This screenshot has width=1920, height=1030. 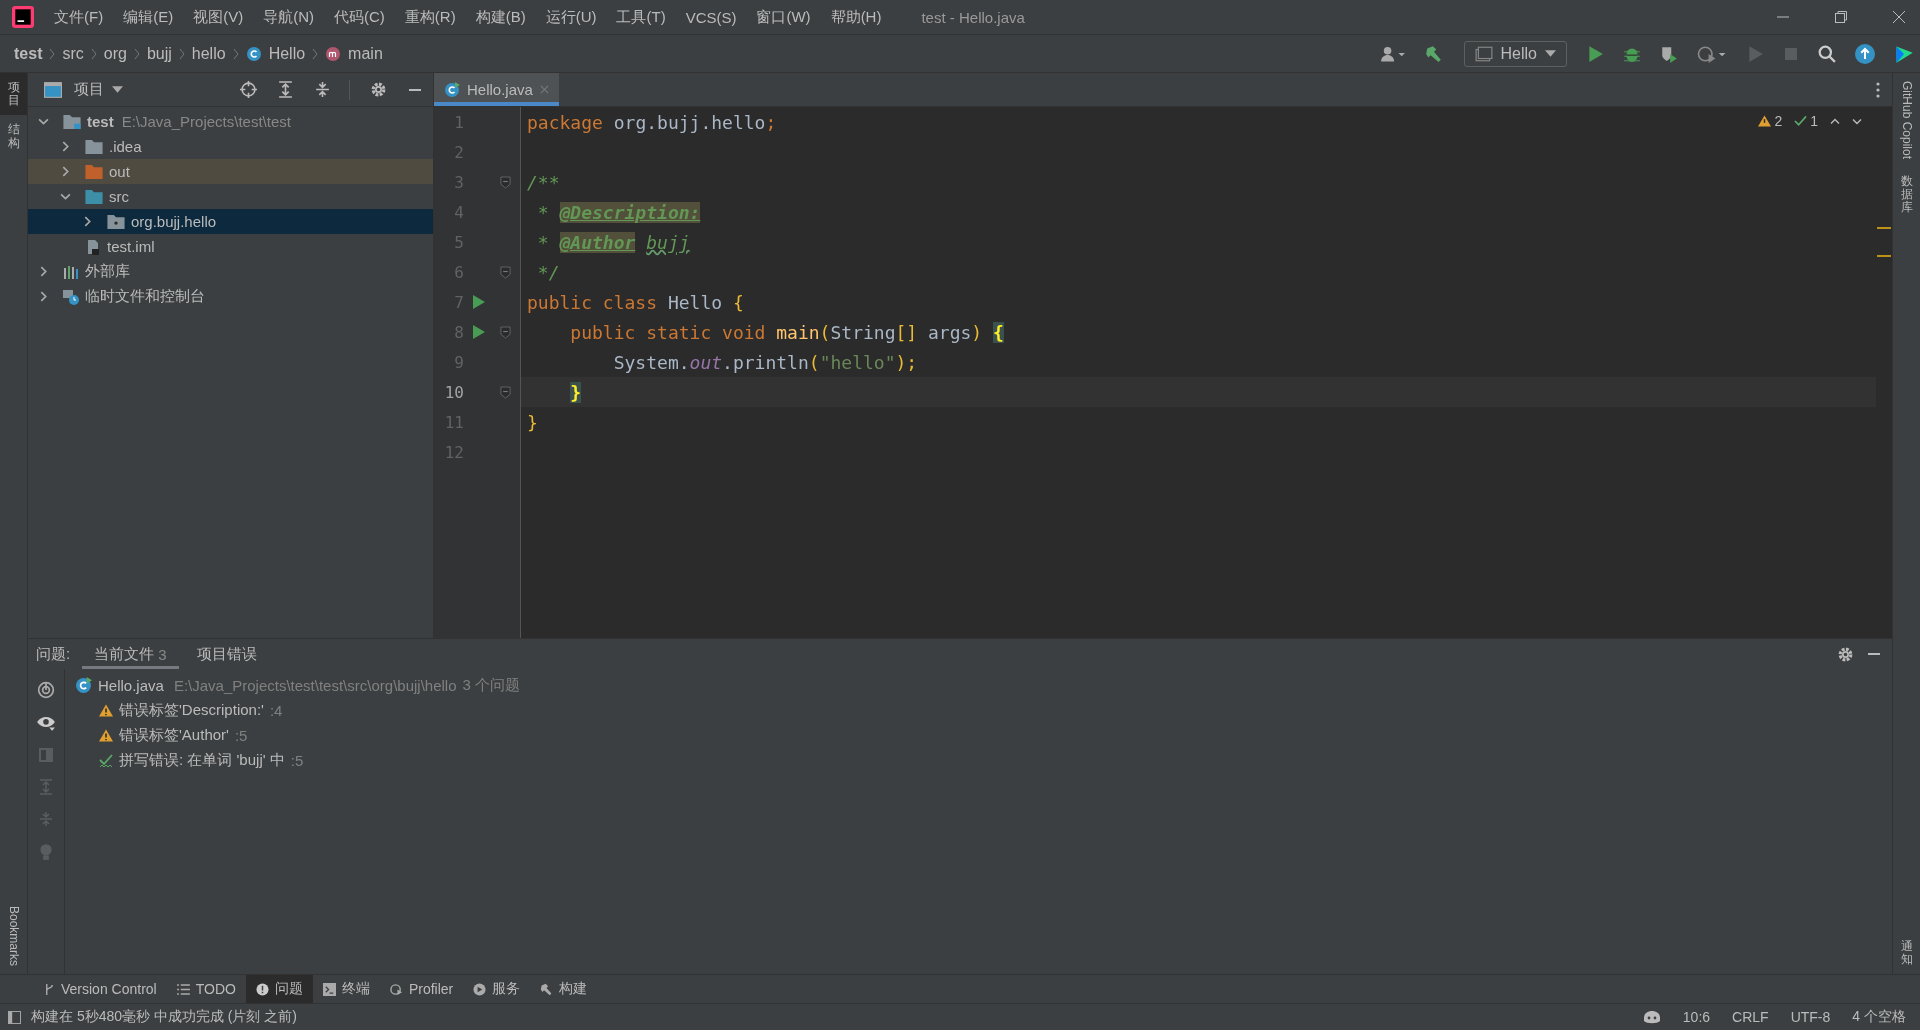 What do you see at coordinates (288, 17) in the screenshot?
I see `menu-item: 导航(N)` at bounding box center [288, 17].